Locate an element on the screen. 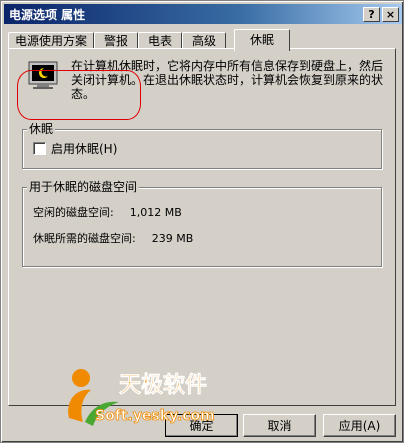  enable-hibernate-option: 启用休眠(H) is located at coordinates (75, 148).